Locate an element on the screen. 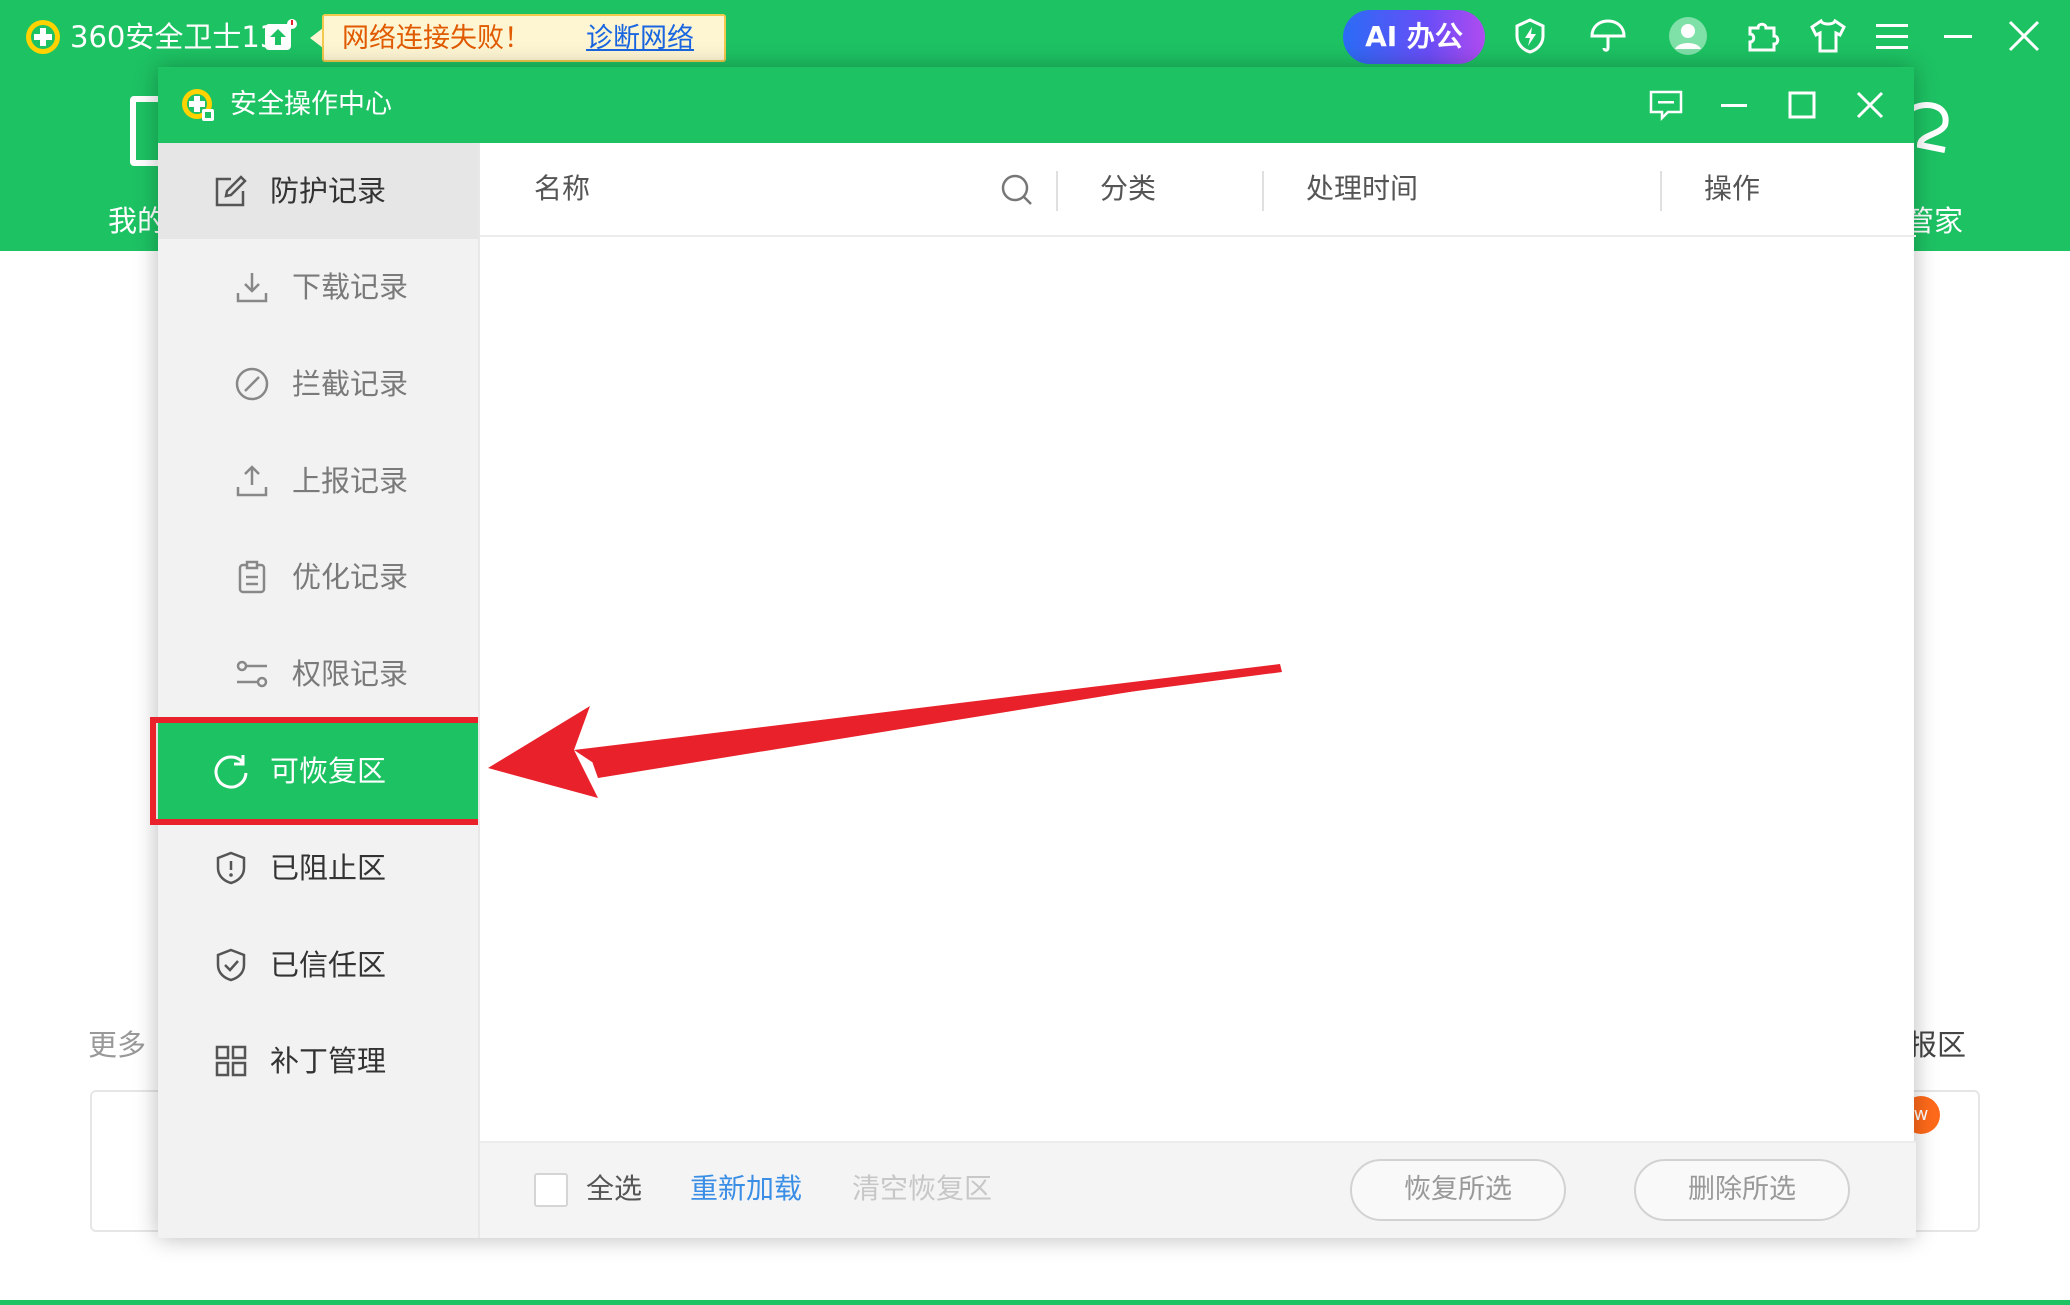 This screenshot has height=1305, width=2070. puzzle-icon is located at coordinates (1762, 36).